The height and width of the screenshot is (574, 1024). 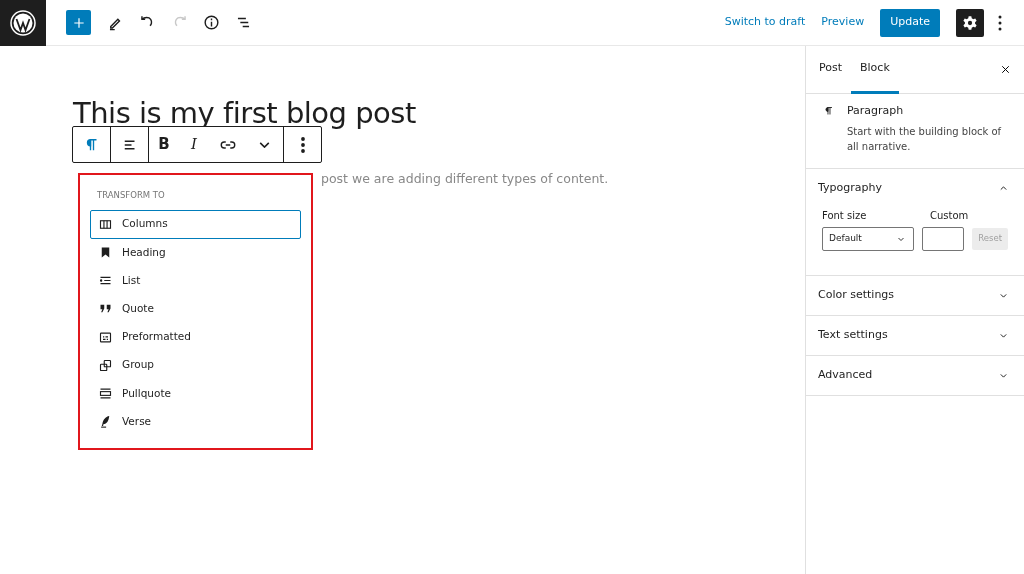 What do you see at coordinates (915, 335) in the screenshot?
I see `panel-header: Text settings` at bounding box center [915, 335].